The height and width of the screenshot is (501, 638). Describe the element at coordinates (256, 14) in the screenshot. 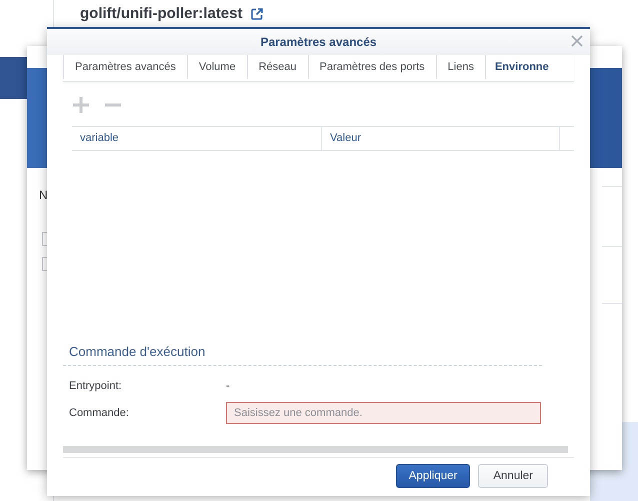

I see `external-link-icon` at that location.